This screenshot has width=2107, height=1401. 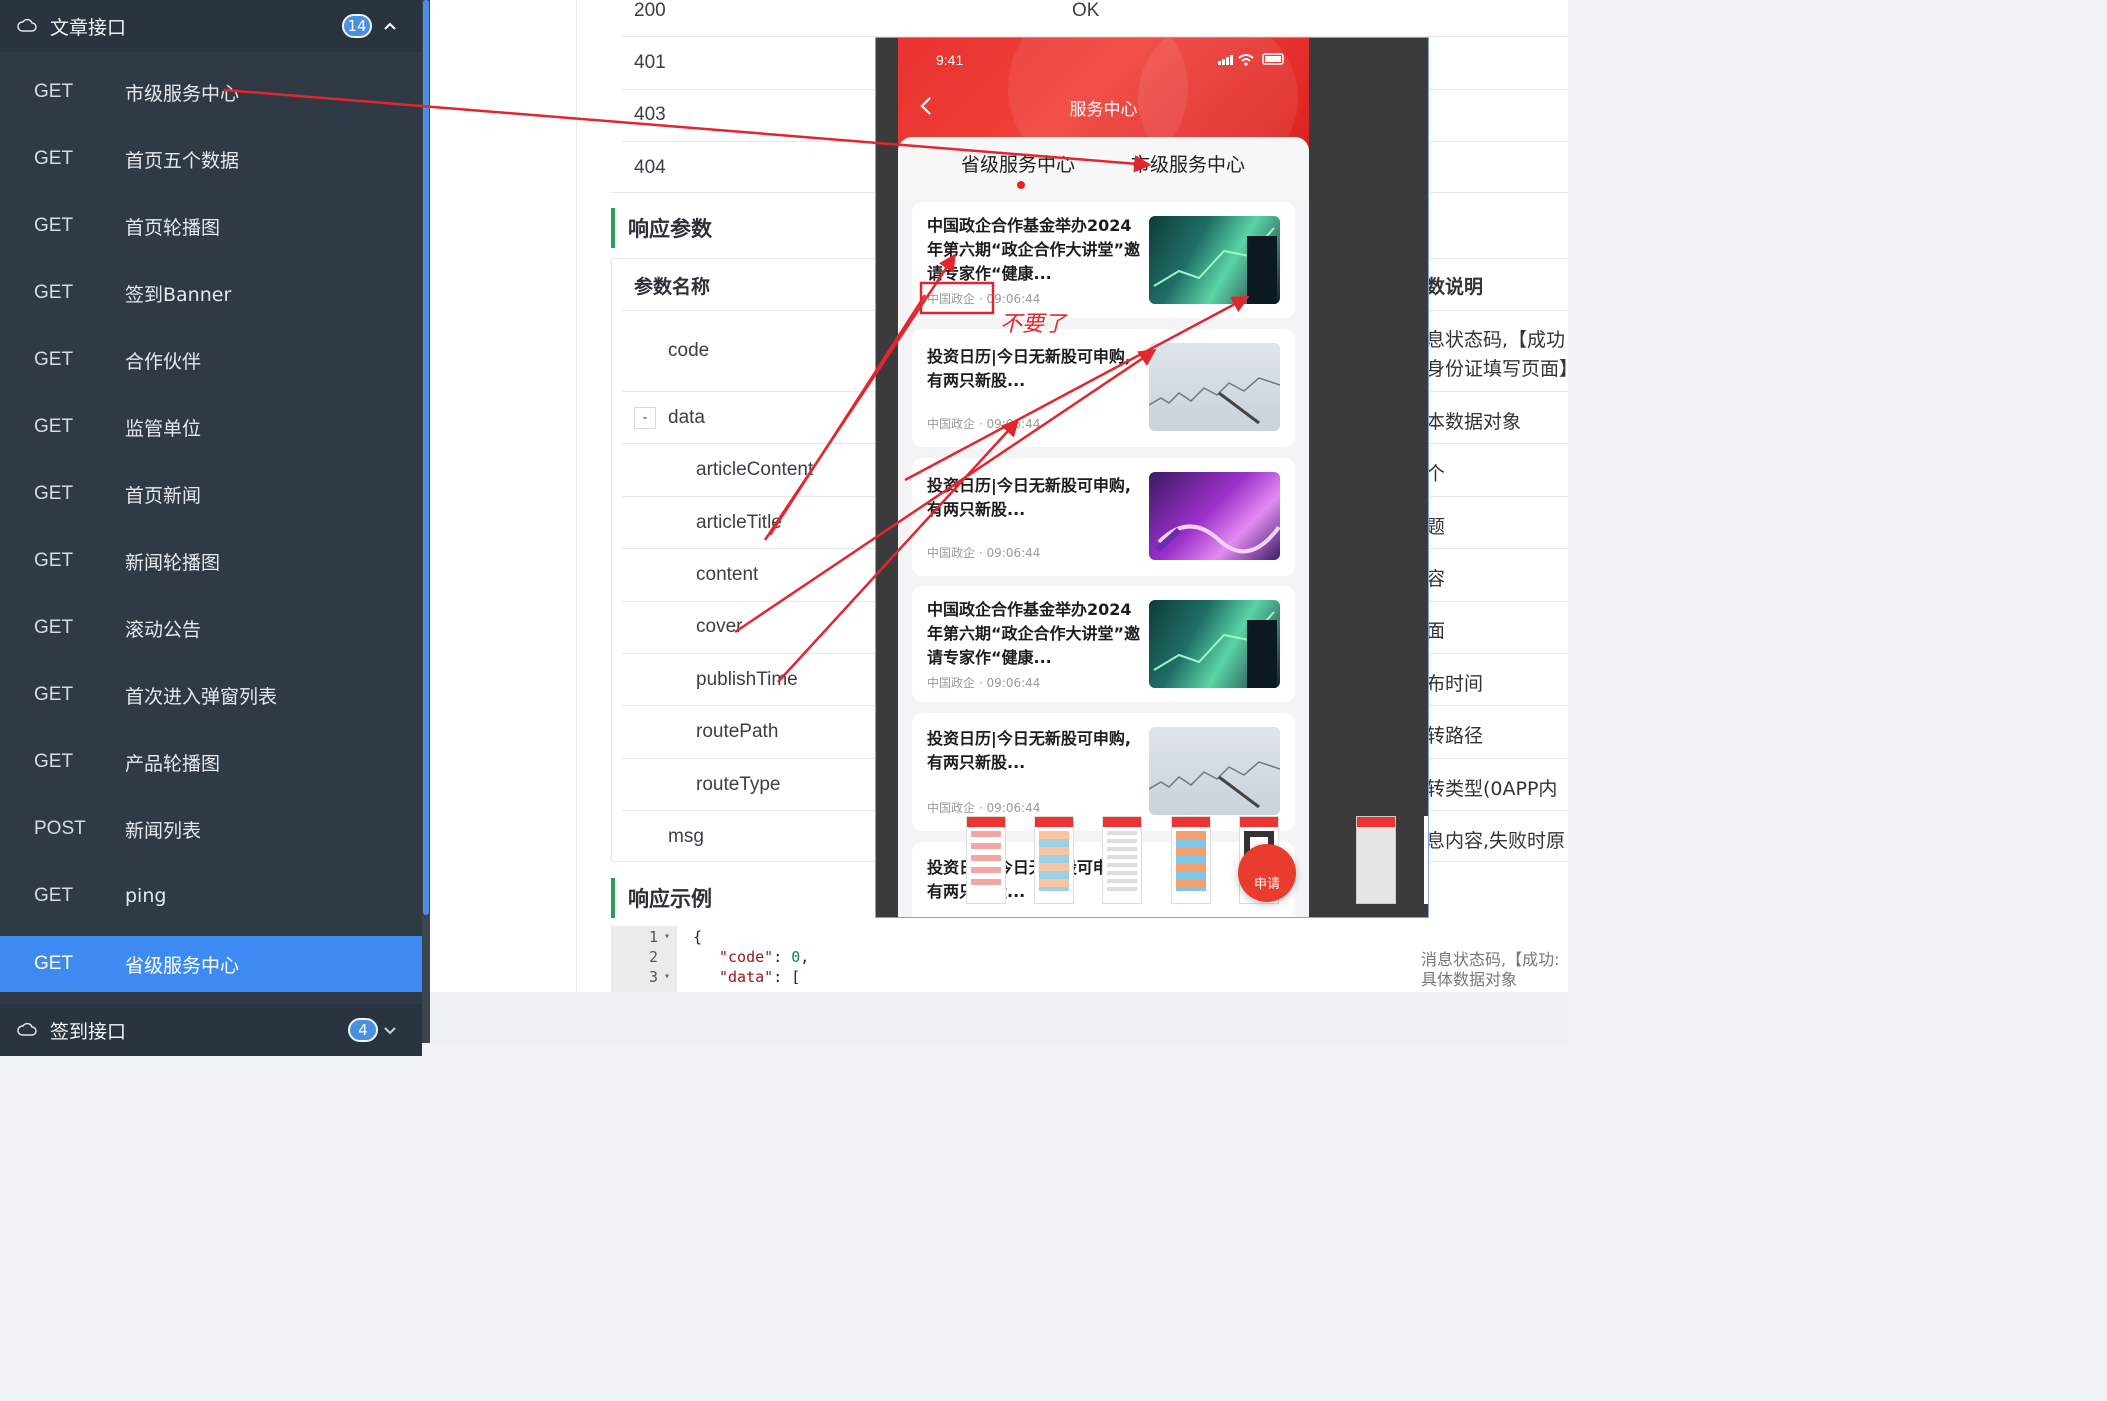 I want to click on group-header-checkin-api: 签到接口 4, so click(x=211, y=1030).